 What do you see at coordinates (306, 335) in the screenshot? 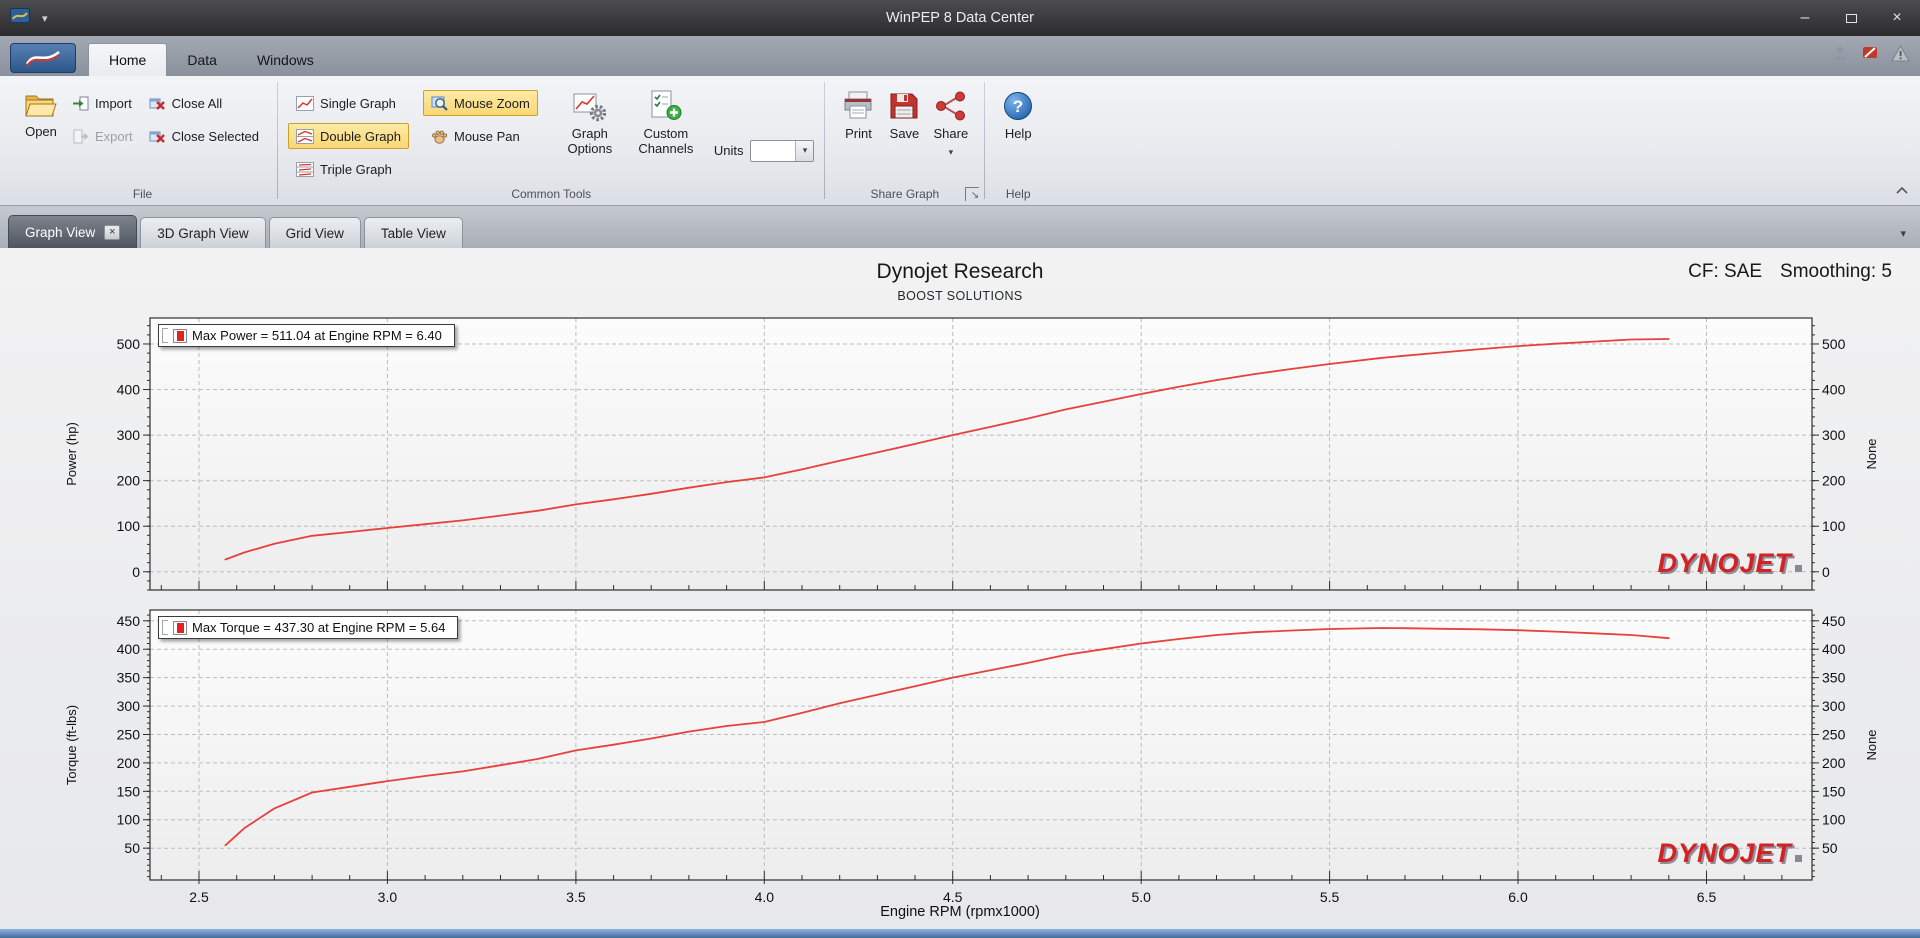
I see `power-legend: Max Power = 511.04 at Engine RPM = 6.40` at bounding box center [306, 335].